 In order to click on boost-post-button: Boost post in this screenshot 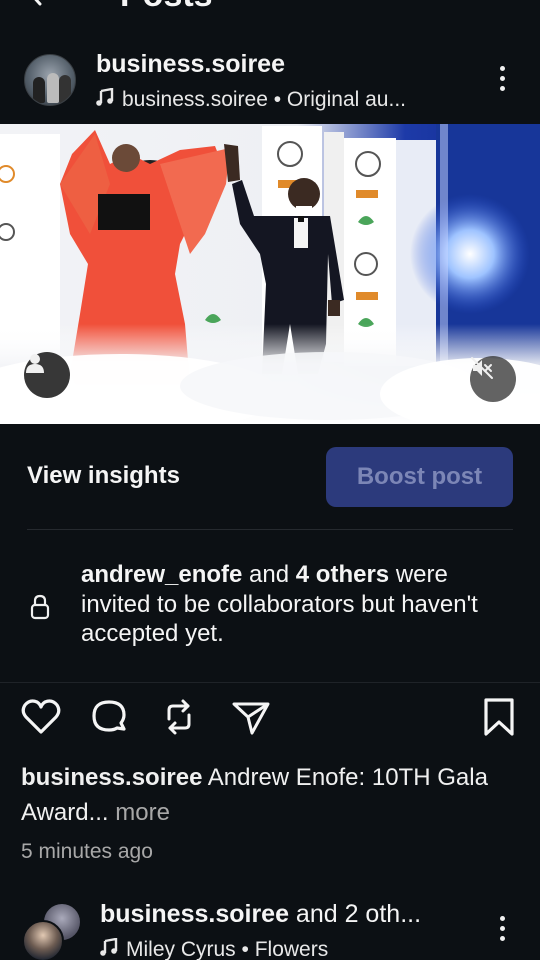, I will do `click(419, 477)`.